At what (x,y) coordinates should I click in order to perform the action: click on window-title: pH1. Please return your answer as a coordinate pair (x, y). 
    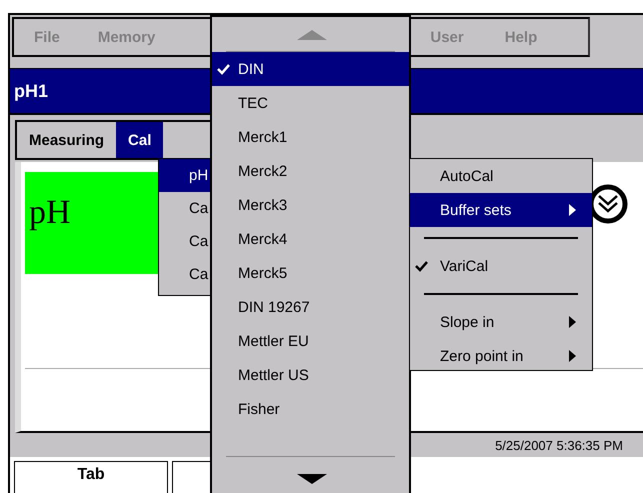
    Looking at the image, I should click on (30, 91).